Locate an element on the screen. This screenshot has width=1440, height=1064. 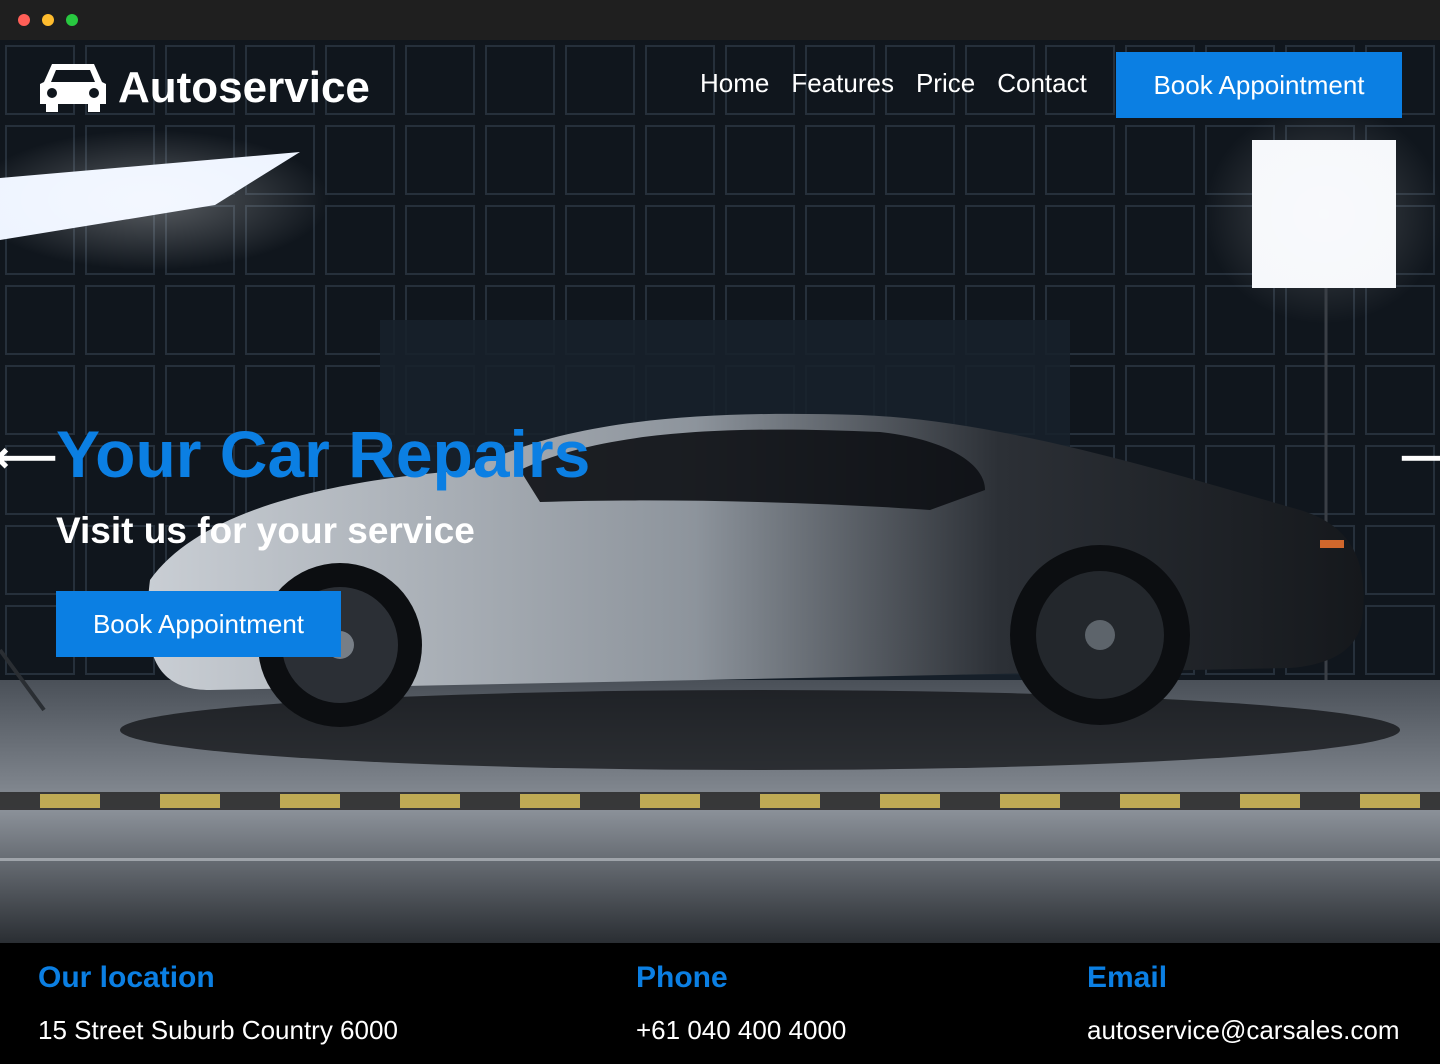
location-label: Our location is located at coordinates (126, 977).